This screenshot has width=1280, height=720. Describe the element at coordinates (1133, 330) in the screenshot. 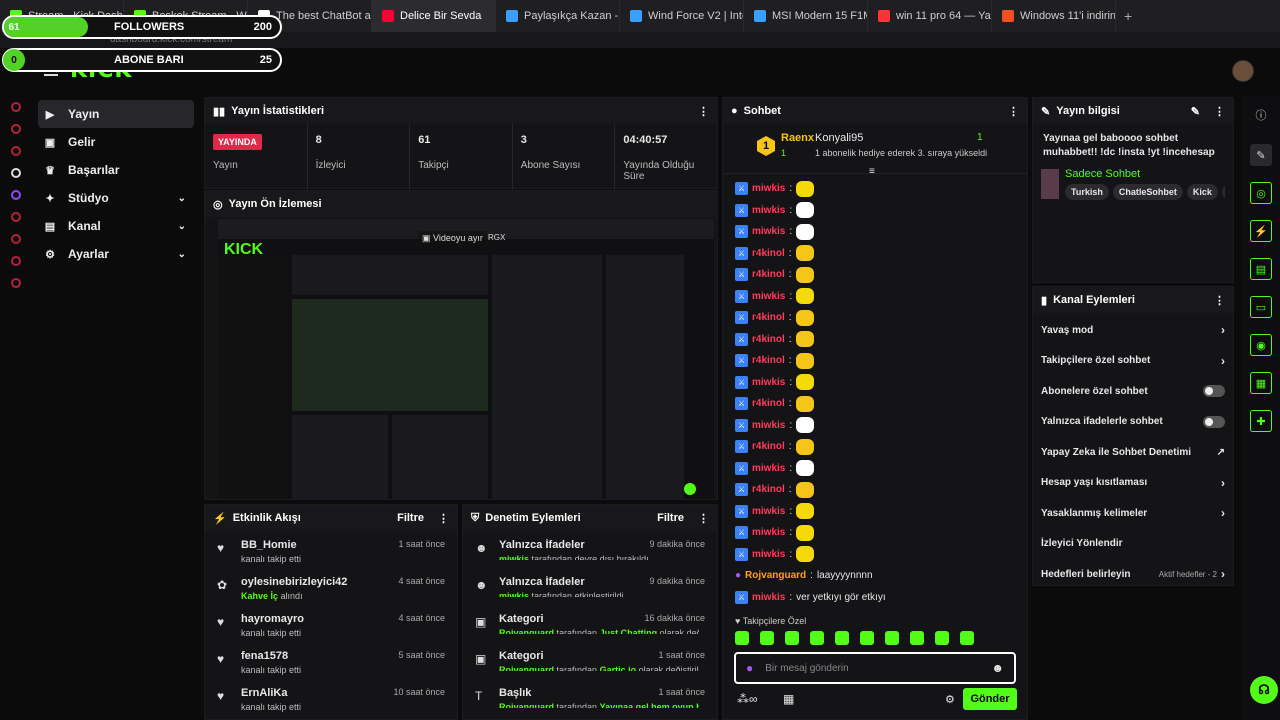

I see `channel-action-item: Yavaş mod ›` at that location.